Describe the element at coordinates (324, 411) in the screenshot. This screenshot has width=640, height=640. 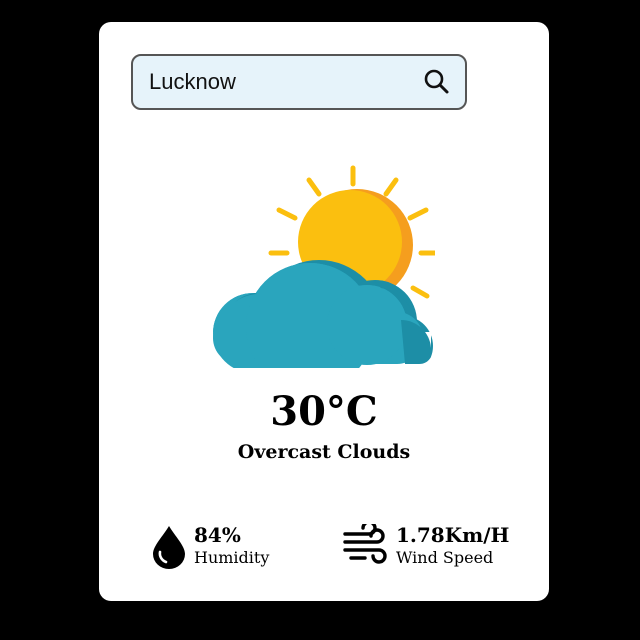
I see `temperature: 30°C` at that location.